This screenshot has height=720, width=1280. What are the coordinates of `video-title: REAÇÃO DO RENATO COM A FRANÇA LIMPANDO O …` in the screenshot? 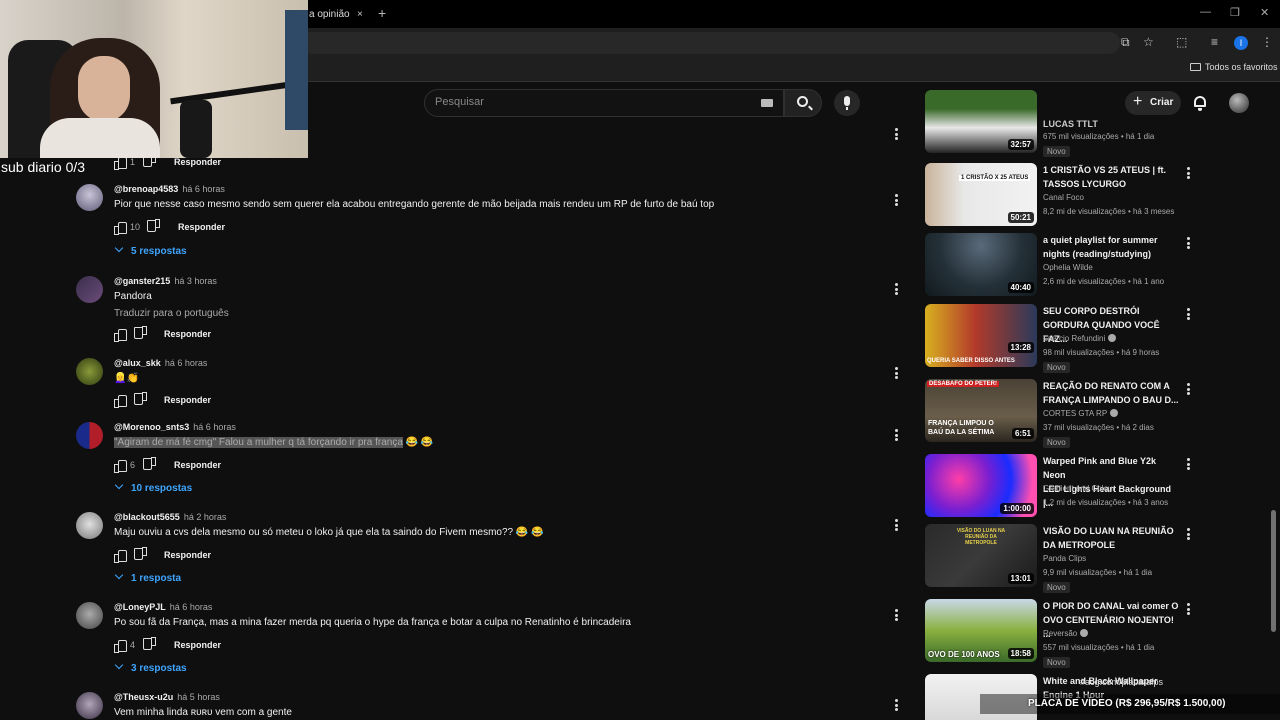 It's located at (1112, 393).